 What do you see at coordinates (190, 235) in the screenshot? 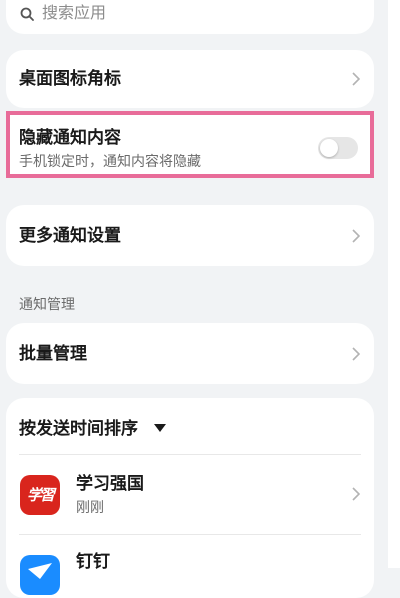
I see `more-settings-row: 更多通知设置` at bounding box center [190, 235].